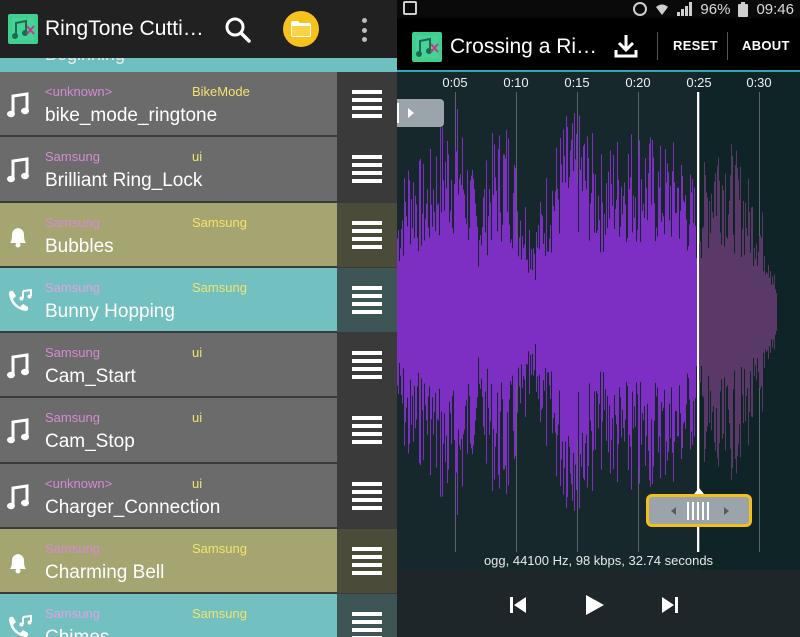  I want to click on list-item: Samsung Samsung Bunny Hopping, so click(198, 300).